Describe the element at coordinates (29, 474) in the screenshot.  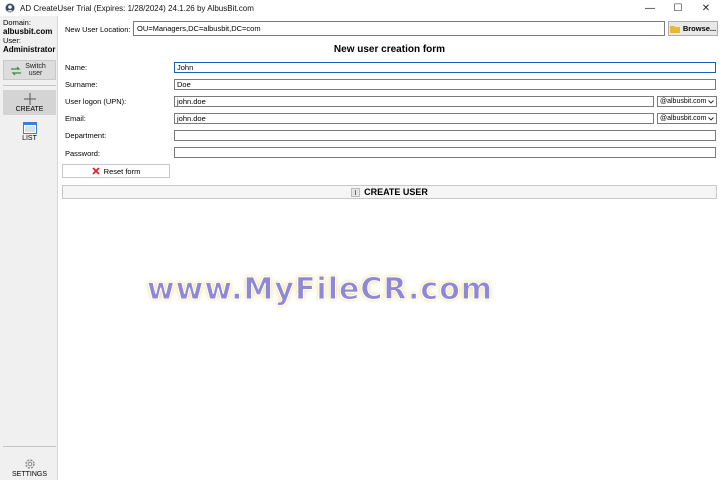
I see `sidebar-item-settings-label: SETTINGS` at that location.